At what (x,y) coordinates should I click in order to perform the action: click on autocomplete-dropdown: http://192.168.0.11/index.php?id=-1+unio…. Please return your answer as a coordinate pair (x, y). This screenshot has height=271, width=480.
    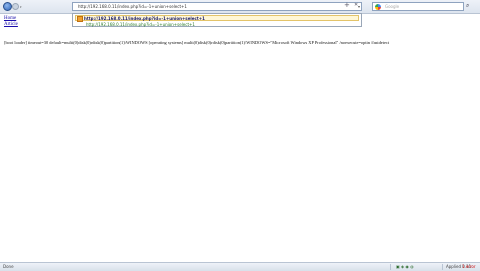
    Looking at the image, I should click on (217, 20).